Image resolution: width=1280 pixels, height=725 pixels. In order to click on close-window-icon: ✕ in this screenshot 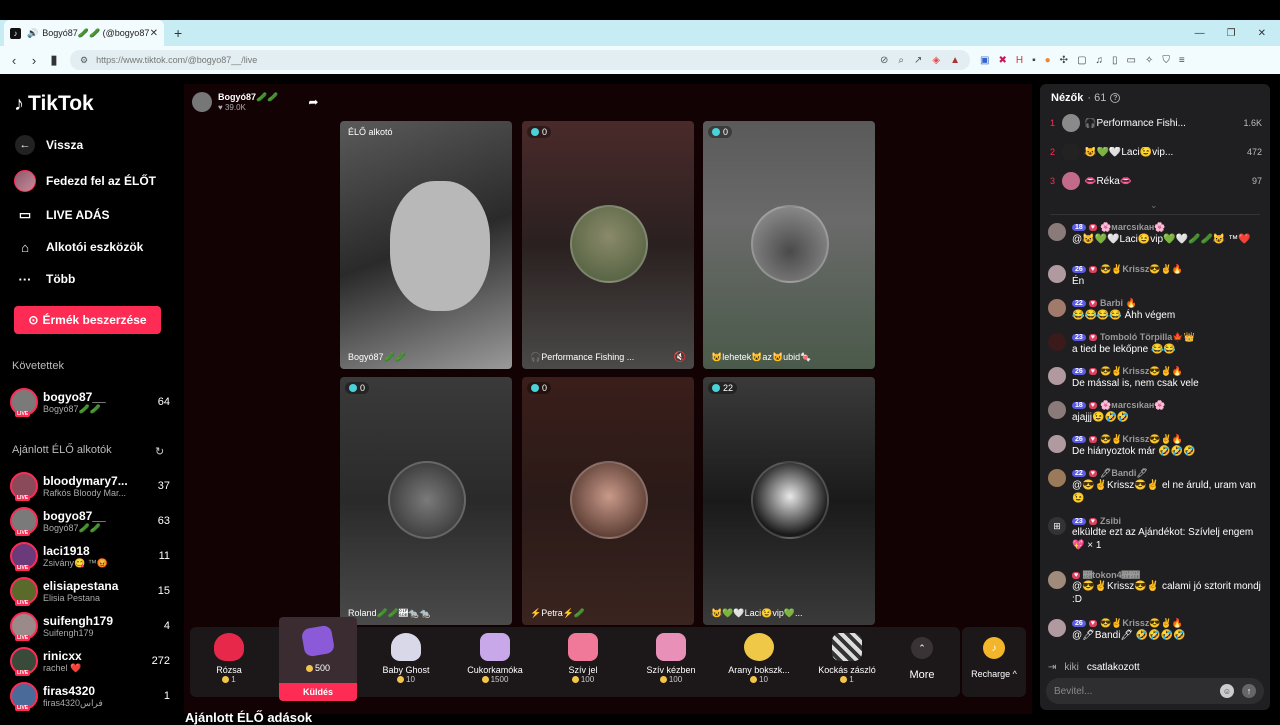, I will do `click(1262, 33)`.